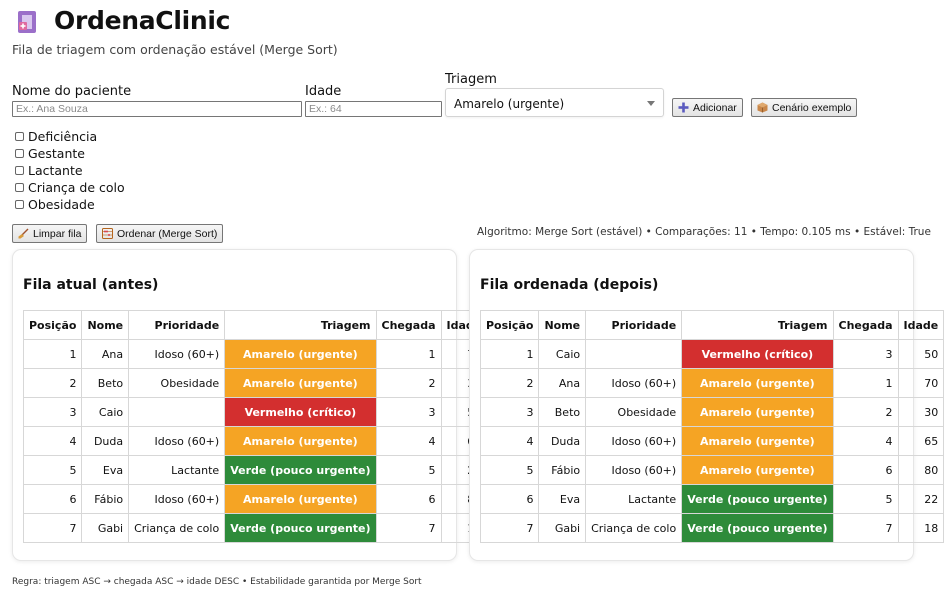 The image size is (949, 599). I want to click on condition-checkbox-lactante: Lactante, so click(49, 170).